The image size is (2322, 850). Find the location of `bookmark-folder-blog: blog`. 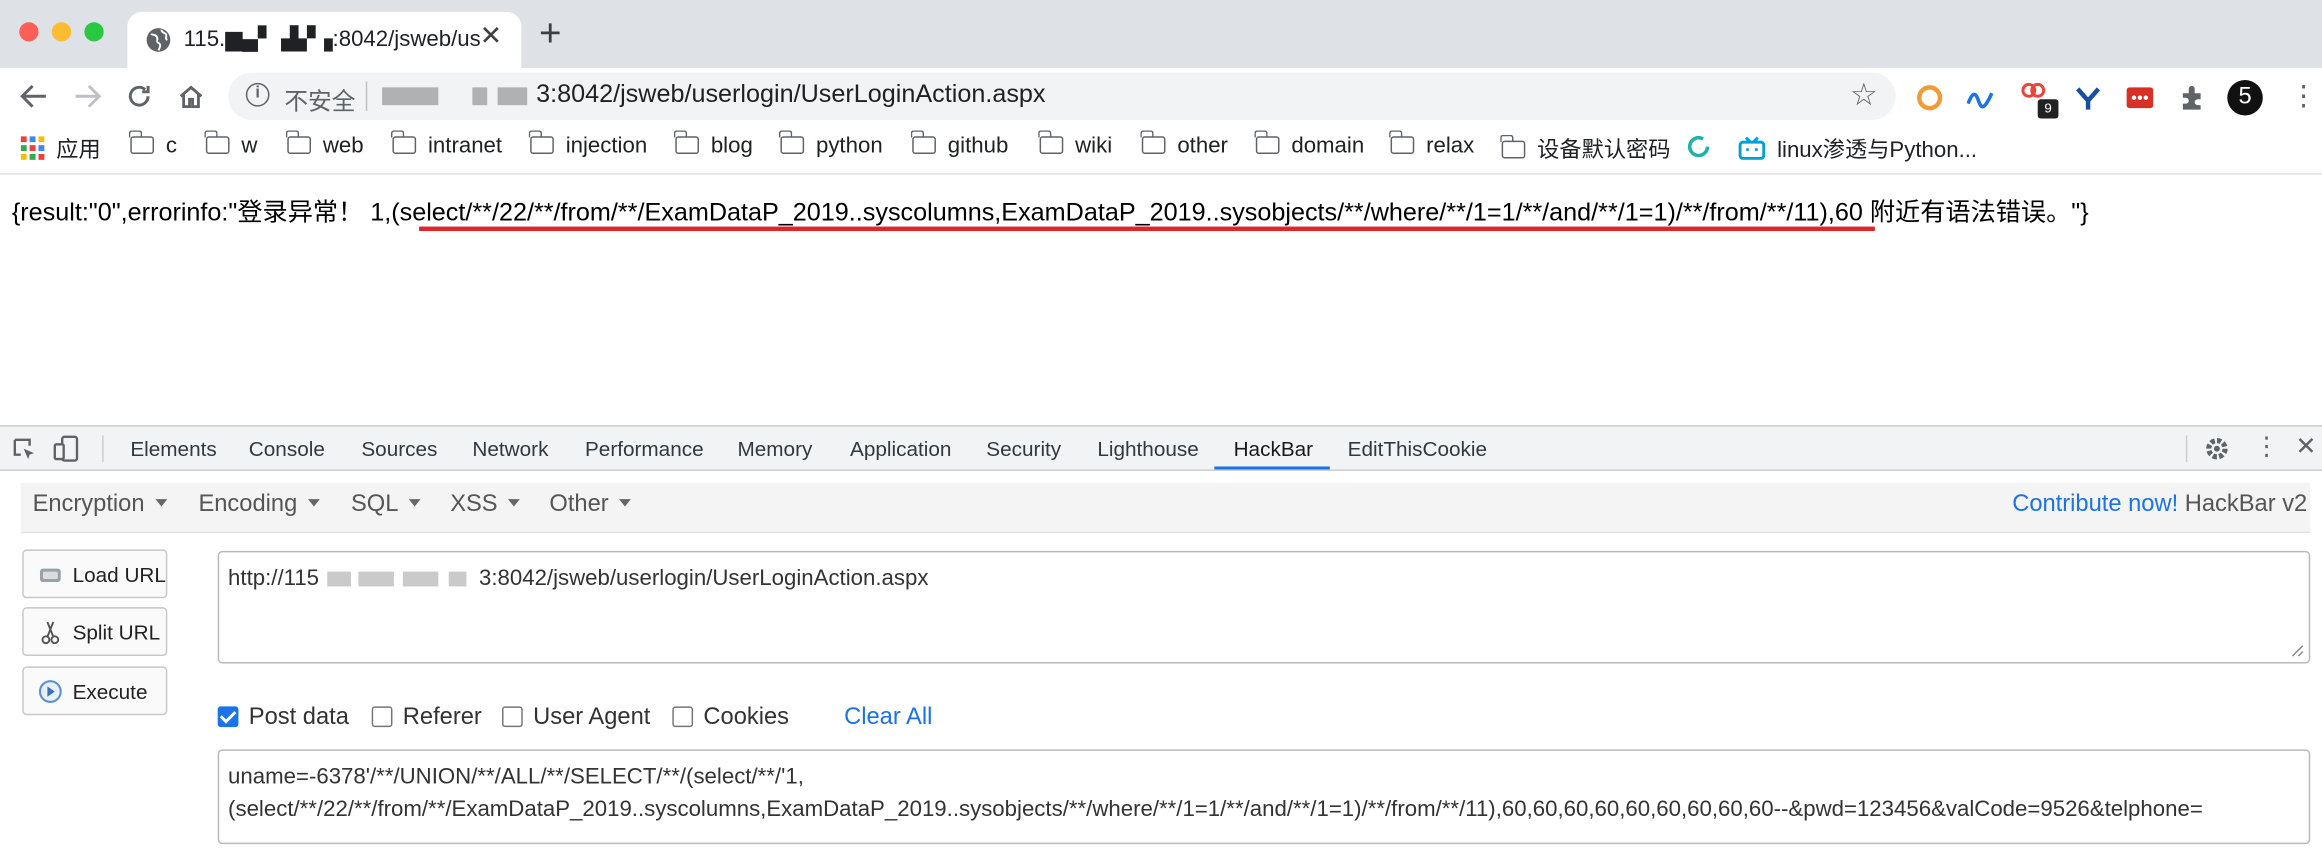

bookmark-folder-blog: blog is located at coordinates (713, 148).